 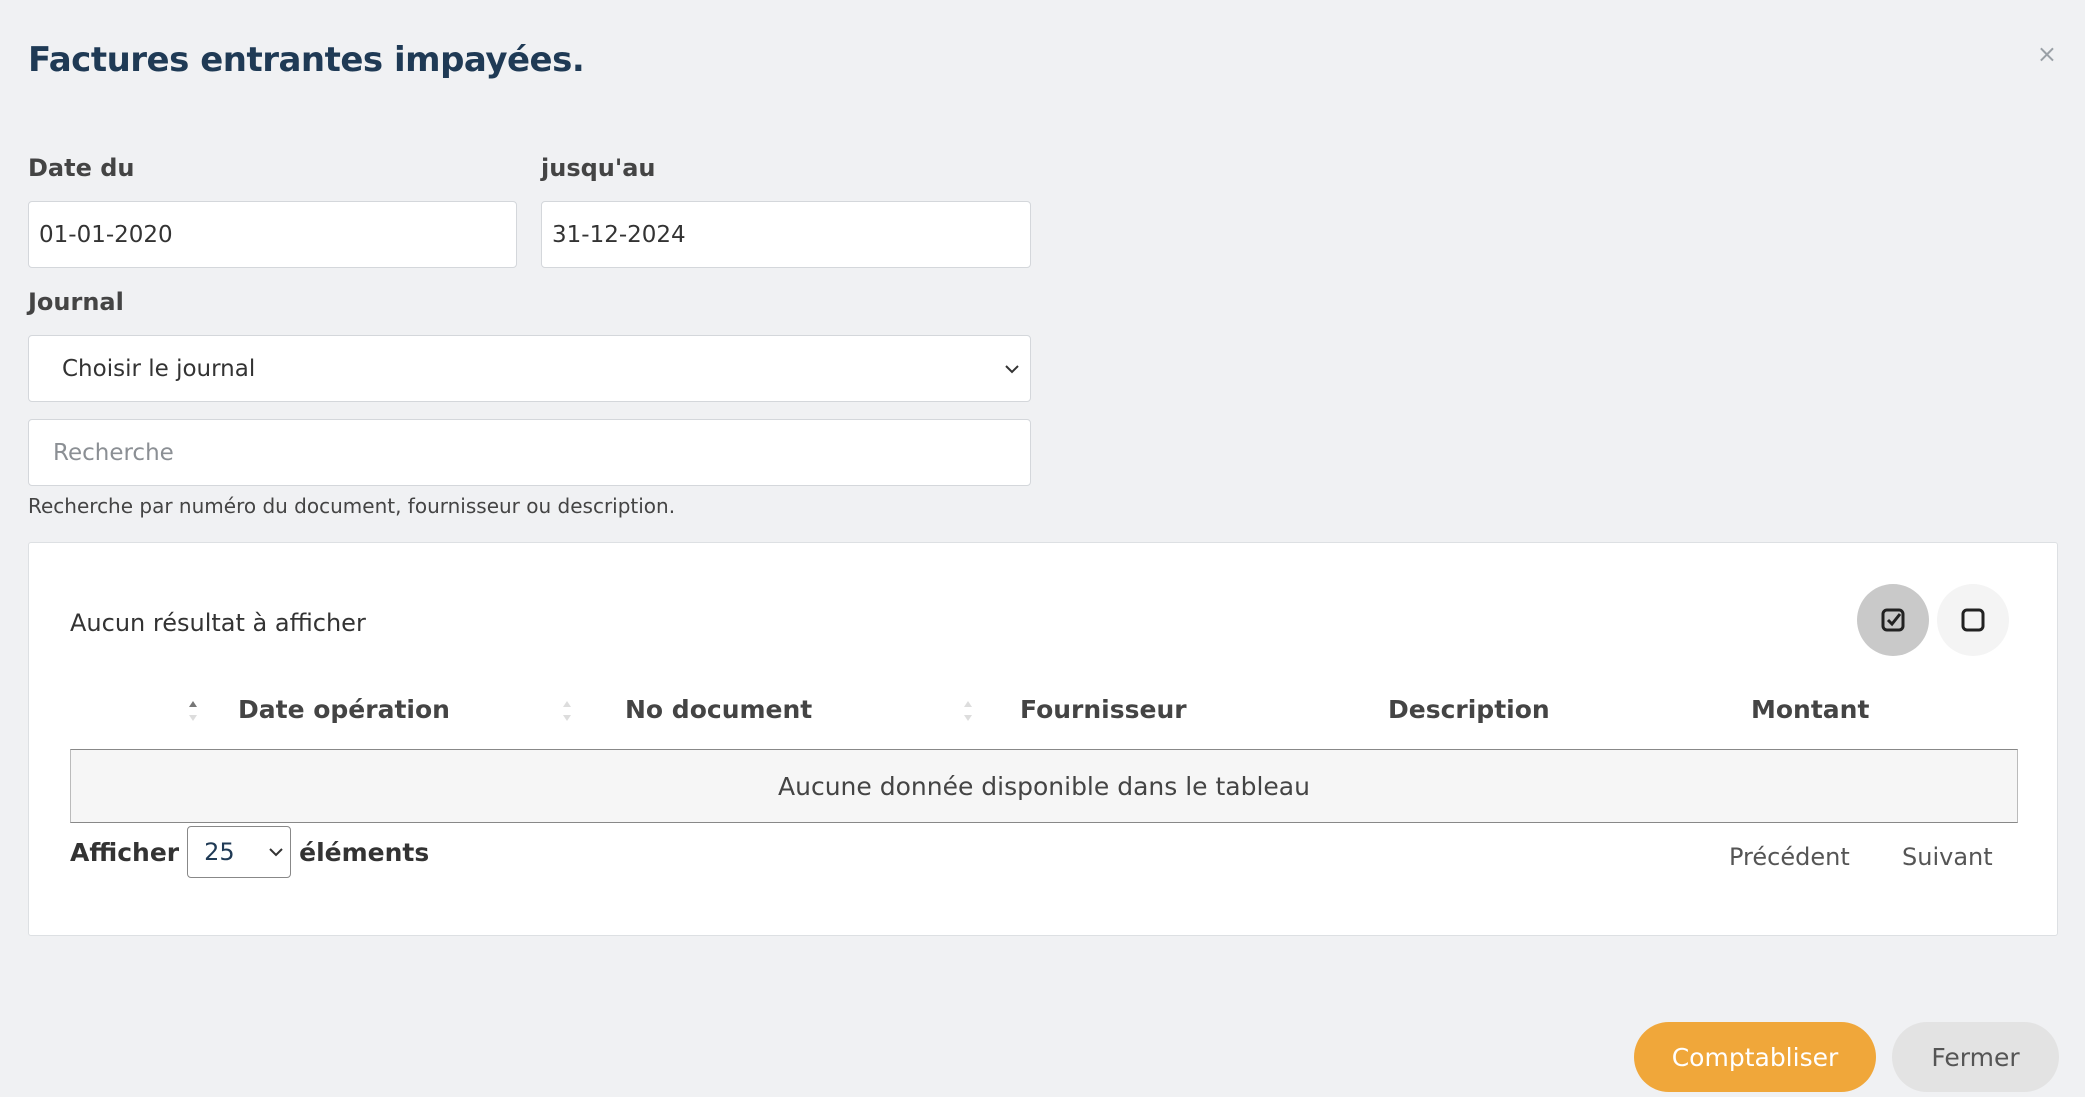 I want to click on journal-selected-value: Choisir le journal, so click(x=159, y=368).